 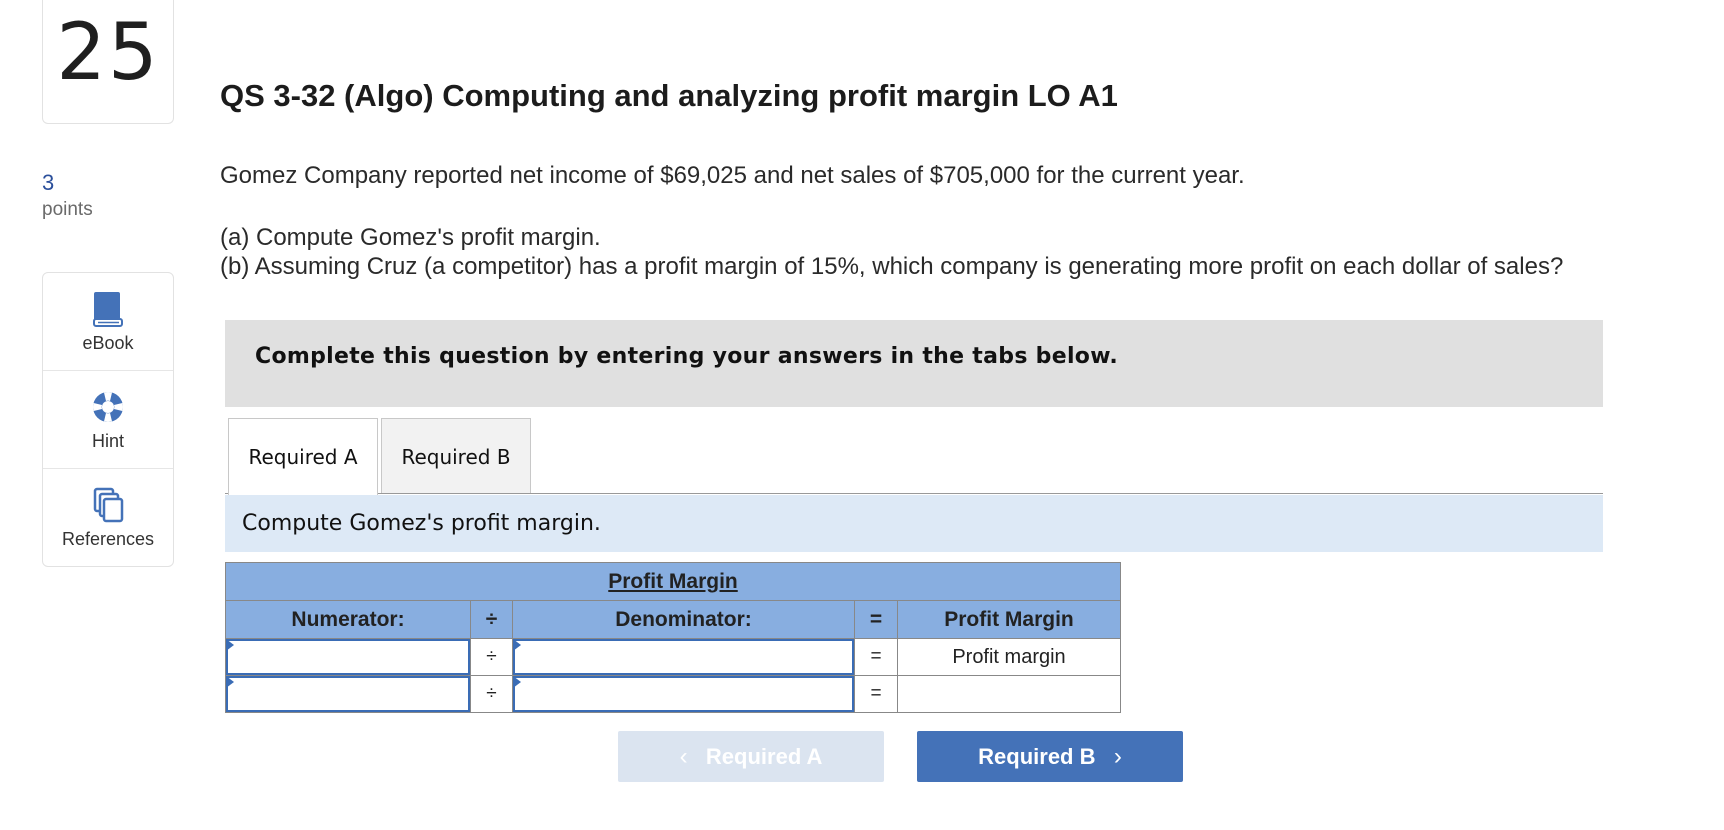 What do you see at coordinates (107, 441) in the screenshot?
I see `hint-label: Hint` at bounding box center [107, 441].